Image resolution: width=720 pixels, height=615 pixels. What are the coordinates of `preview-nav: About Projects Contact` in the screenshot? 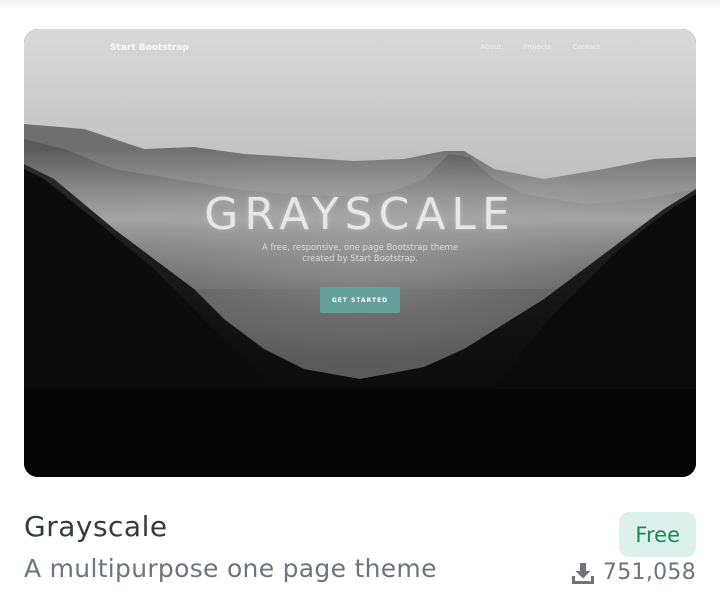 It's located at (540, 47).